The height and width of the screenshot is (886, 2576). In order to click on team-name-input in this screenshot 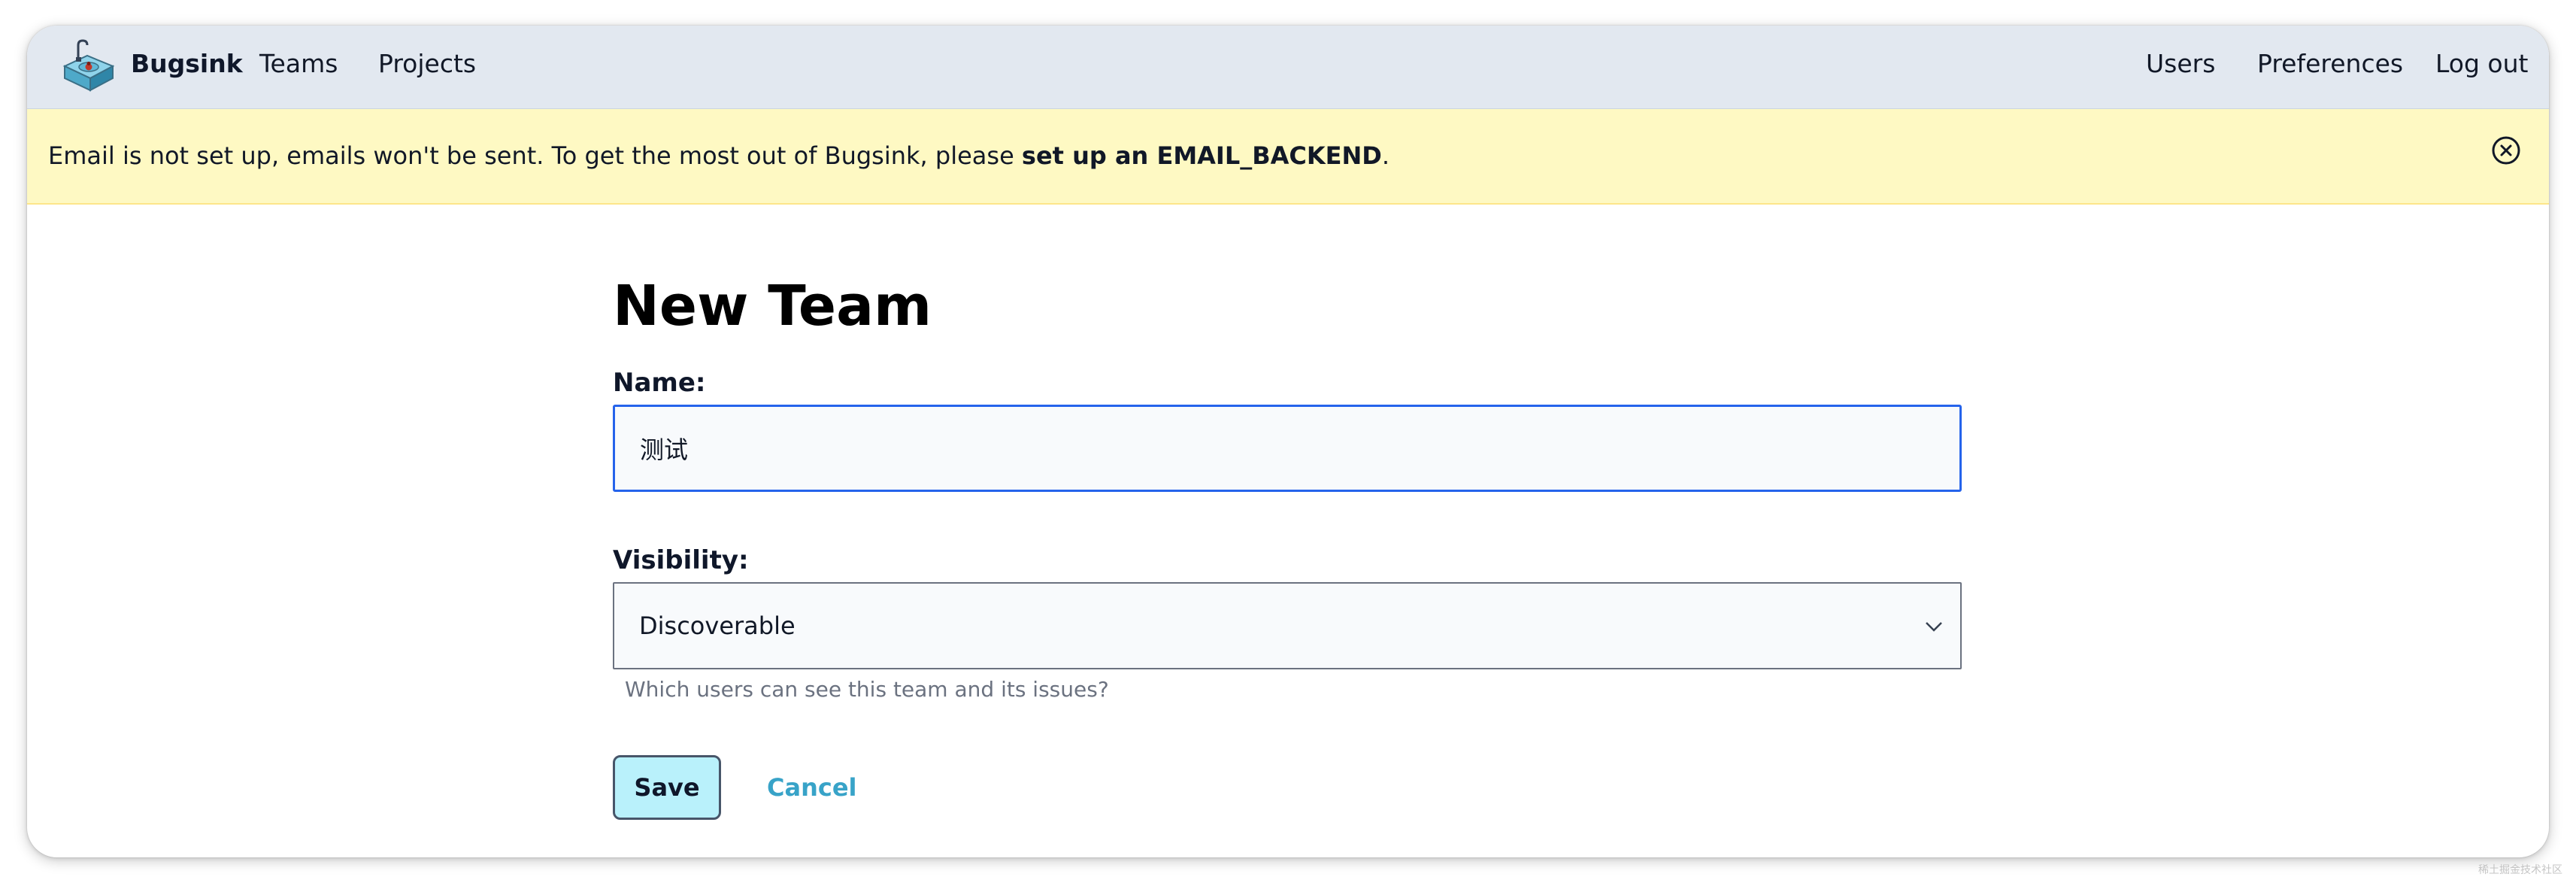, I will do `click(1287, 448)`.